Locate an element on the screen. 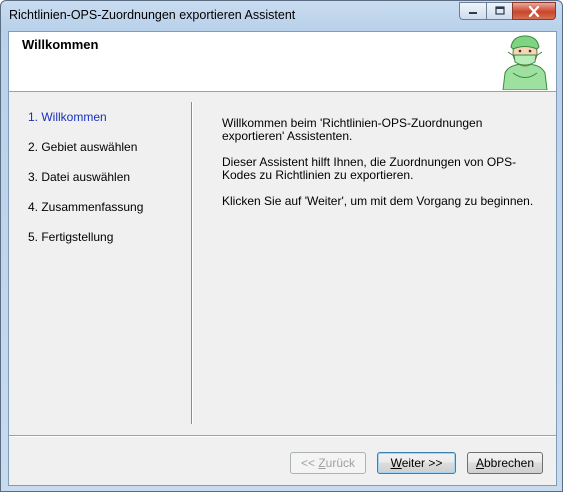 The image size is (563, 492). close-button is located at coordinates (534, 11).